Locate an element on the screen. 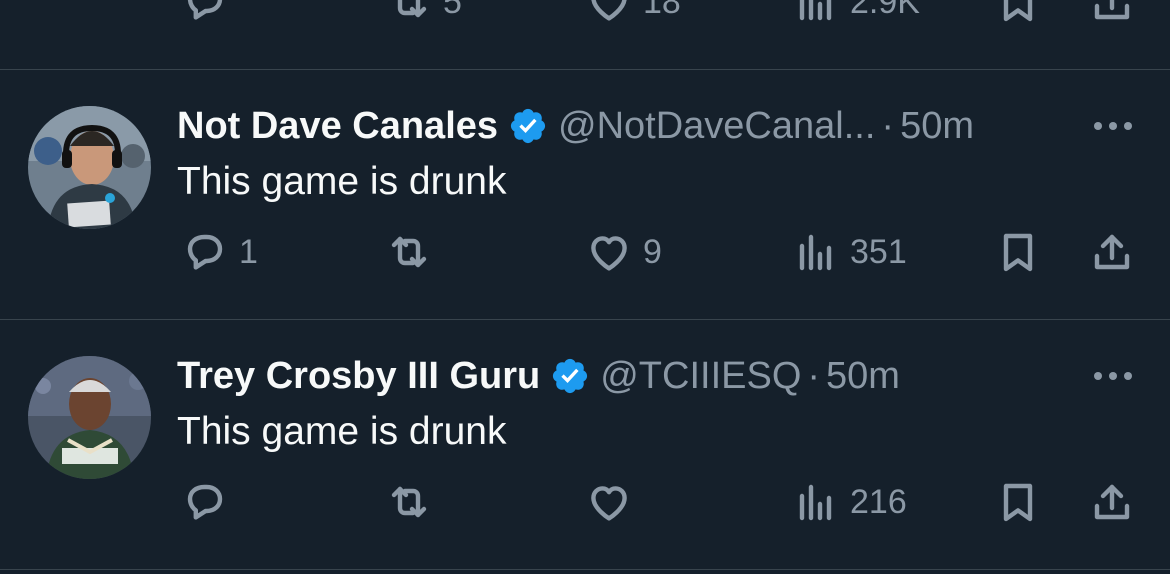  like-button is located at coordinates (614, 502).